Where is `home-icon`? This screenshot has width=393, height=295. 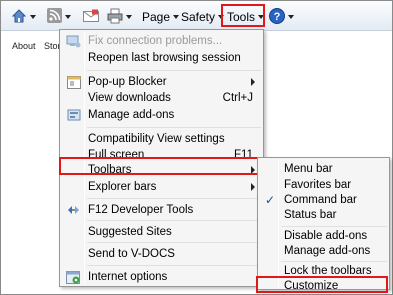
home-icon is located at coordinates (19, 17).